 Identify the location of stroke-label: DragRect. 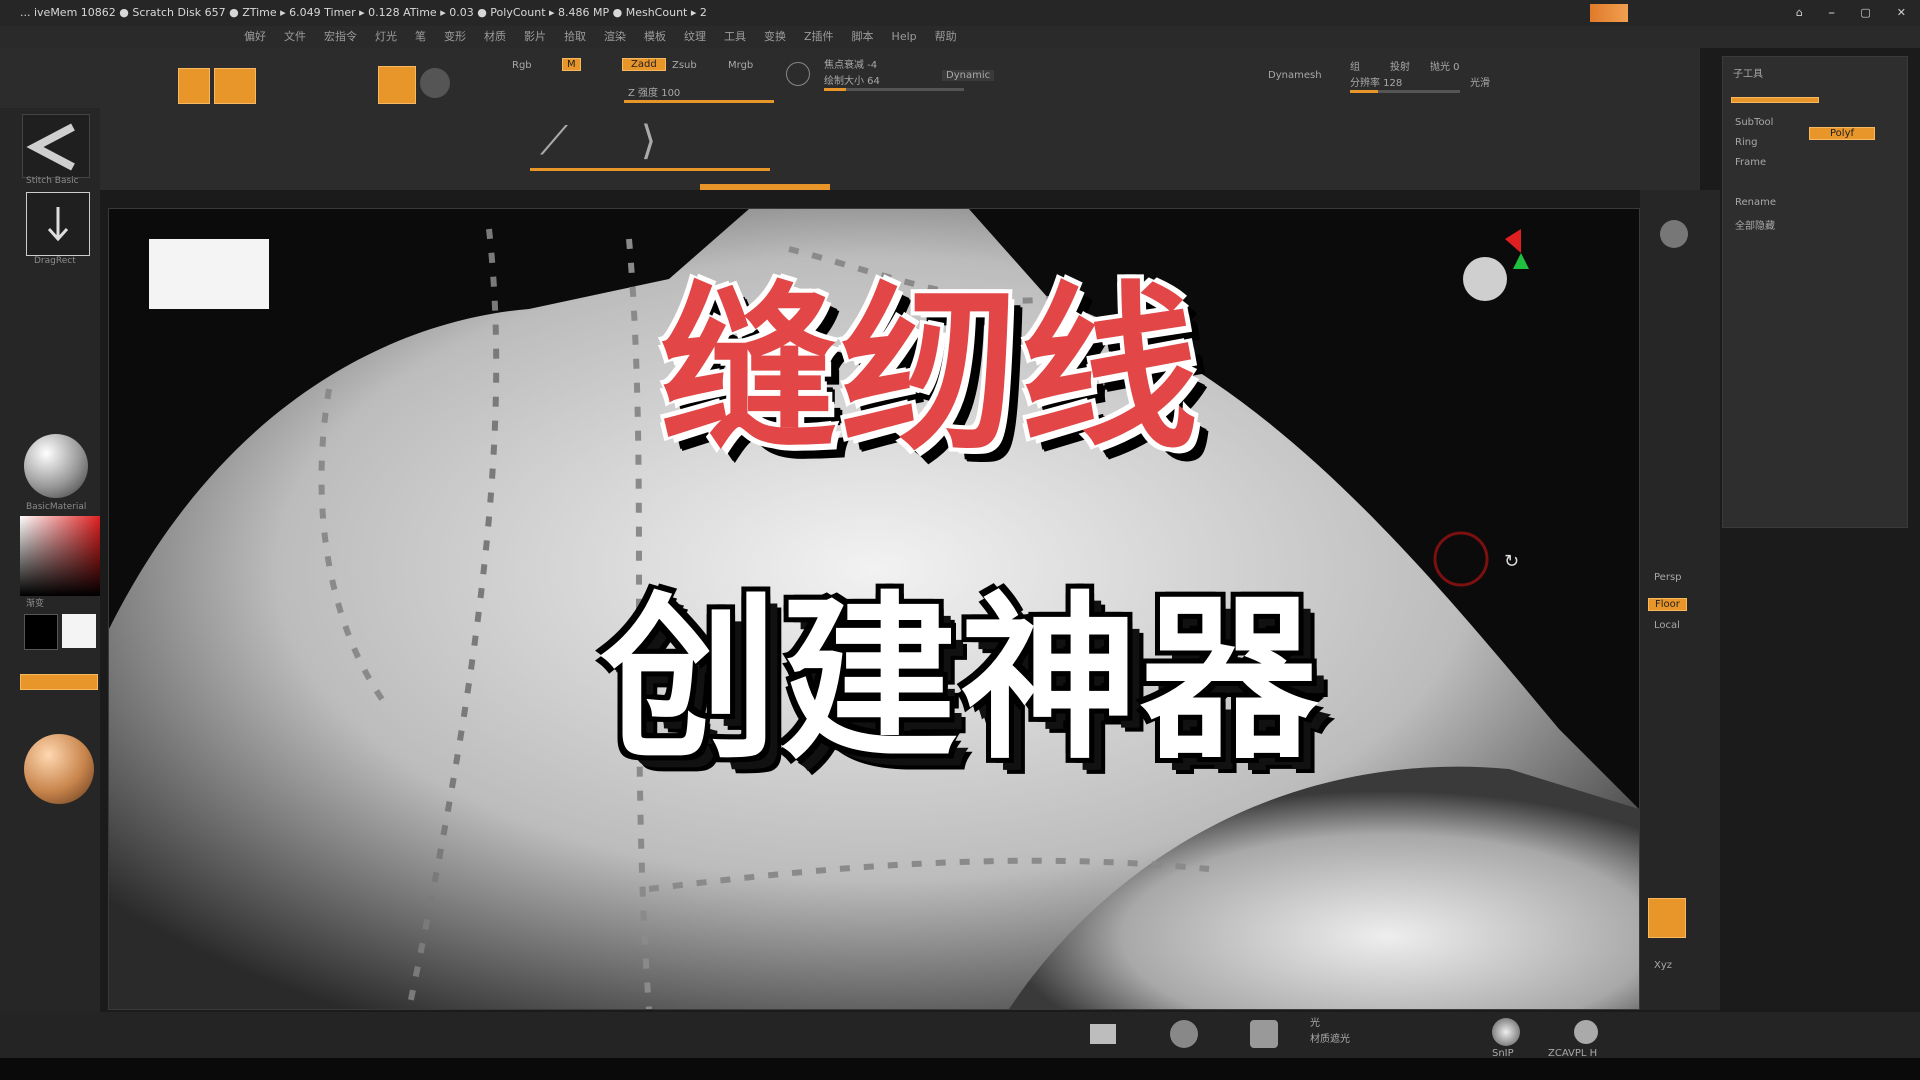
(55, 261).